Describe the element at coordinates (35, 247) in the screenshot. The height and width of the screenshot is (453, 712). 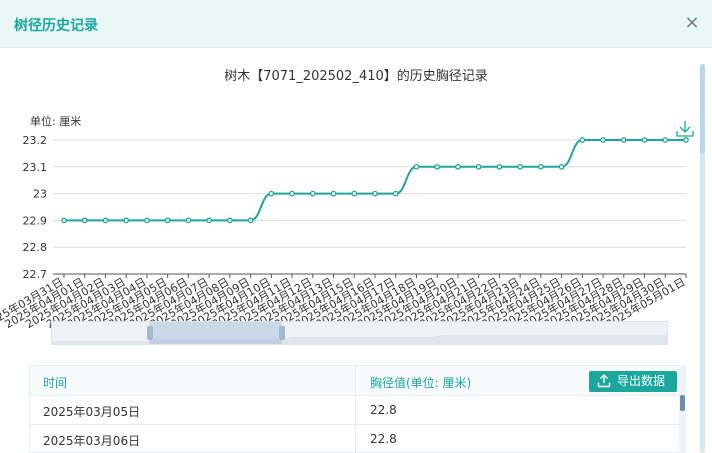
I see `y-tick-label: 22.8` at that location.